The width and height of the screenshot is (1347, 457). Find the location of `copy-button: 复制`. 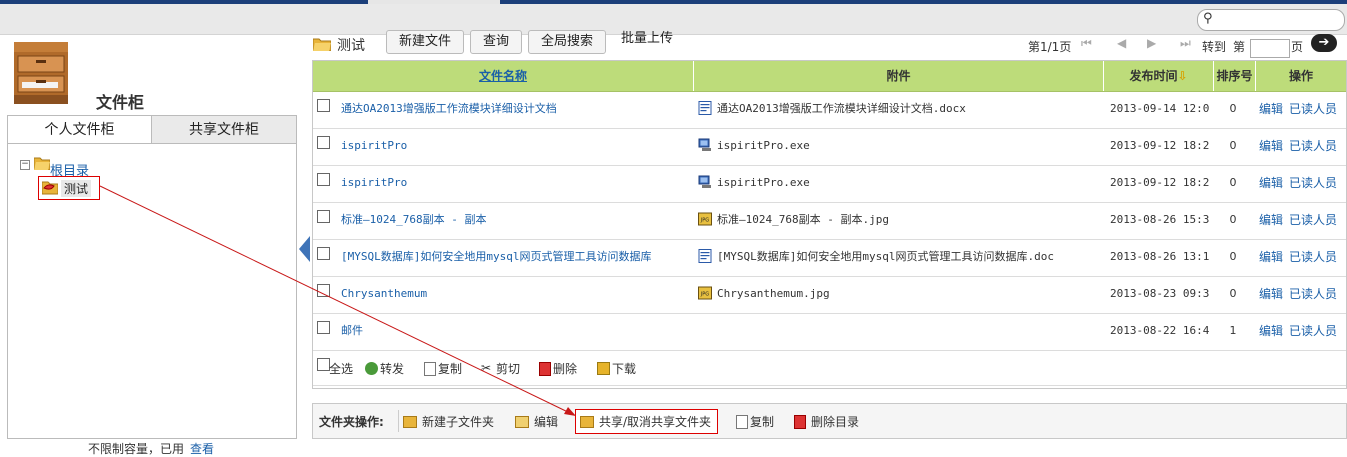

copy-button: 复制 is located at coordinates (443, 368).